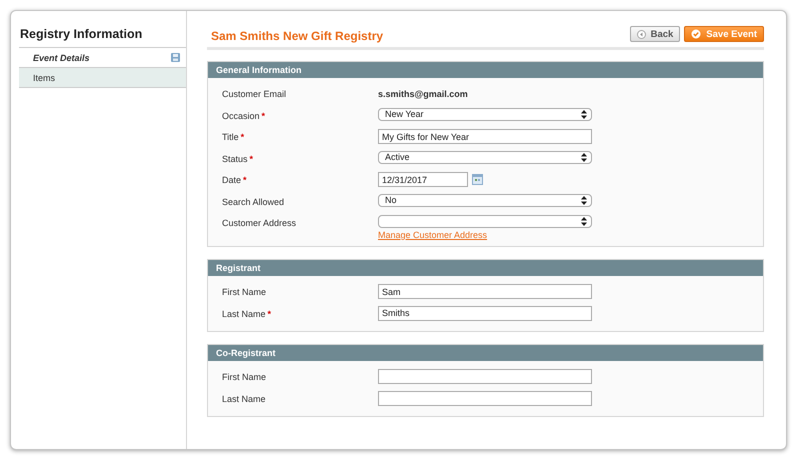 The width and height of the screenshot is (798, 463). What do you see at coordinates (485, 114) in the screenshot?
I see `select-field: New Year` at bounding box center [485, 114].